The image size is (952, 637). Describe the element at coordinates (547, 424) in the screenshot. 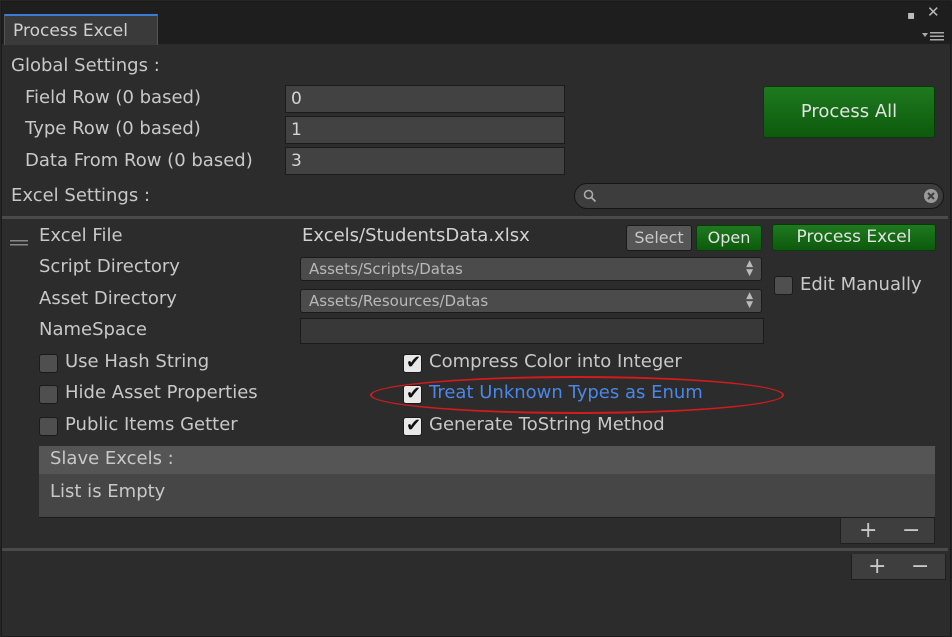

I see `generate-tostring-label: Generate ToString Method` at that location.